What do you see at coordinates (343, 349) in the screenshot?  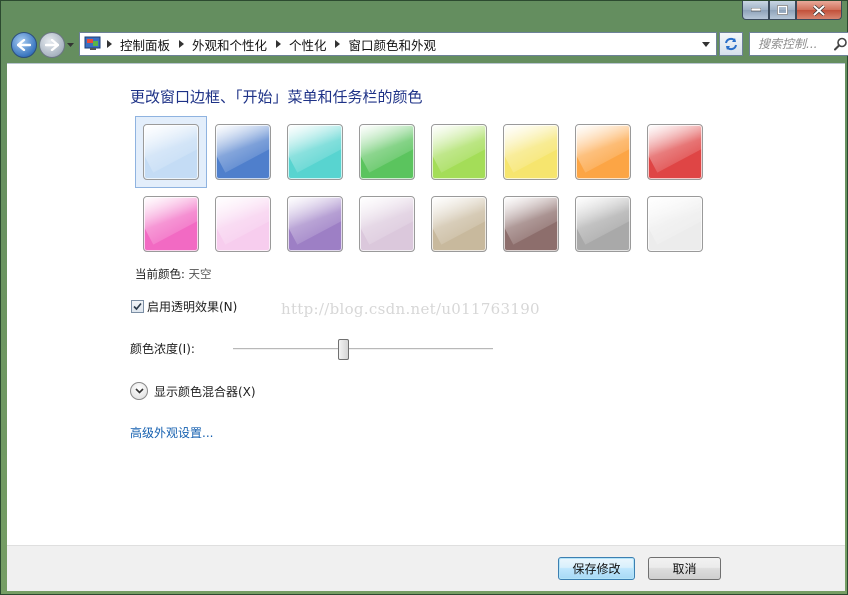 I see `slider-thumb` at bounding box center [343, 349].